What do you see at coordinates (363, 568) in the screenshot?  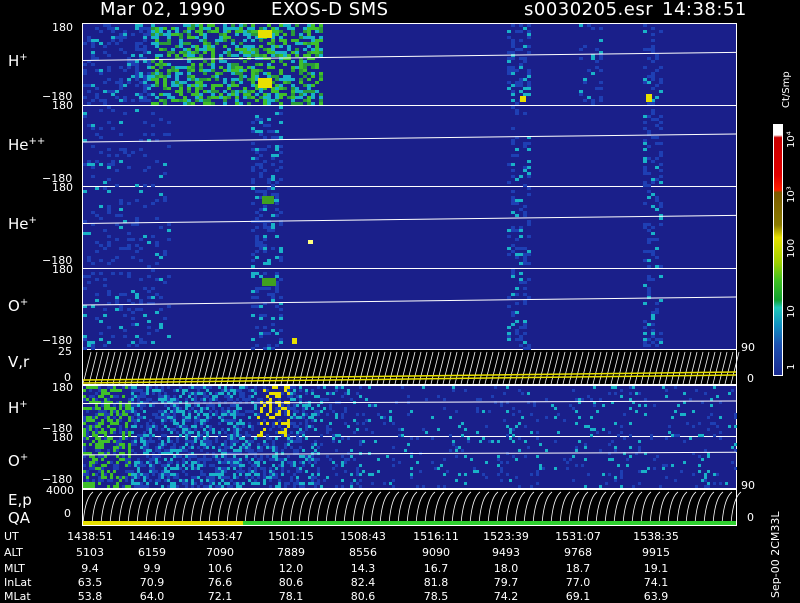 I see `table-cell: 14.3` at bounding box center [363, 568].